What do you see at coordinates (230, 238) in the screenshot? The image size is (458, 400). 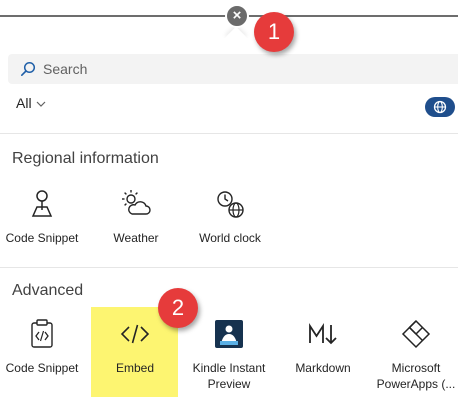 I see `tile-label: World clock` at bounding box center [230, 238].